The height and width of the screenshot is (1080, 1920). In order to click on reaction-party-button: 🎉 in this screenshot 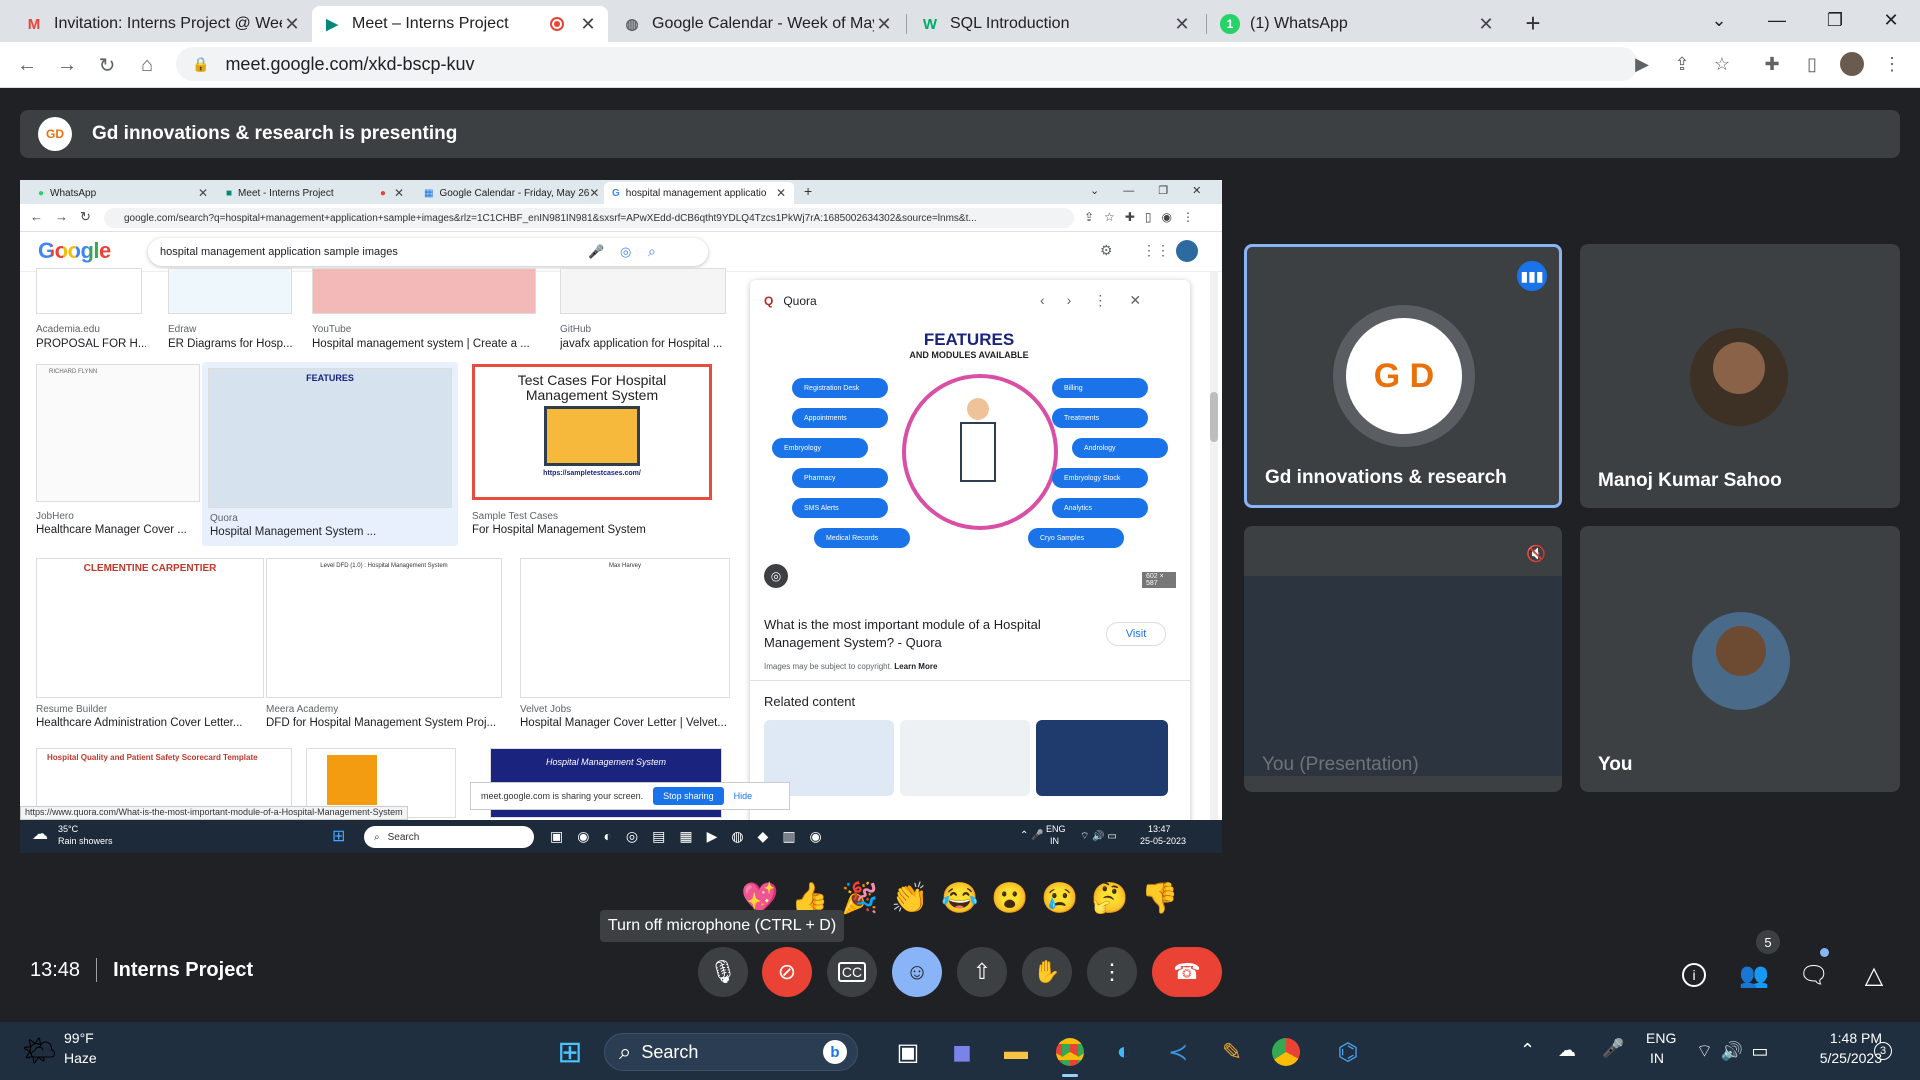, I will do `click(860, 898)`.